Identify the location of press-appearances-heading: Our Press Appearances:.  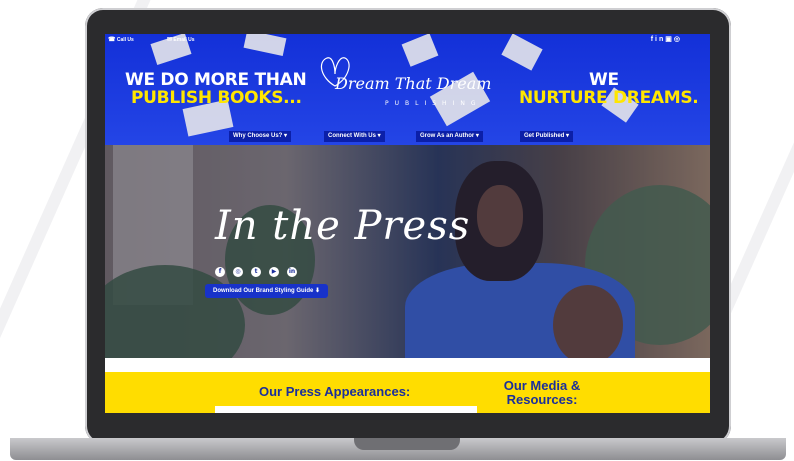
(335, 391).